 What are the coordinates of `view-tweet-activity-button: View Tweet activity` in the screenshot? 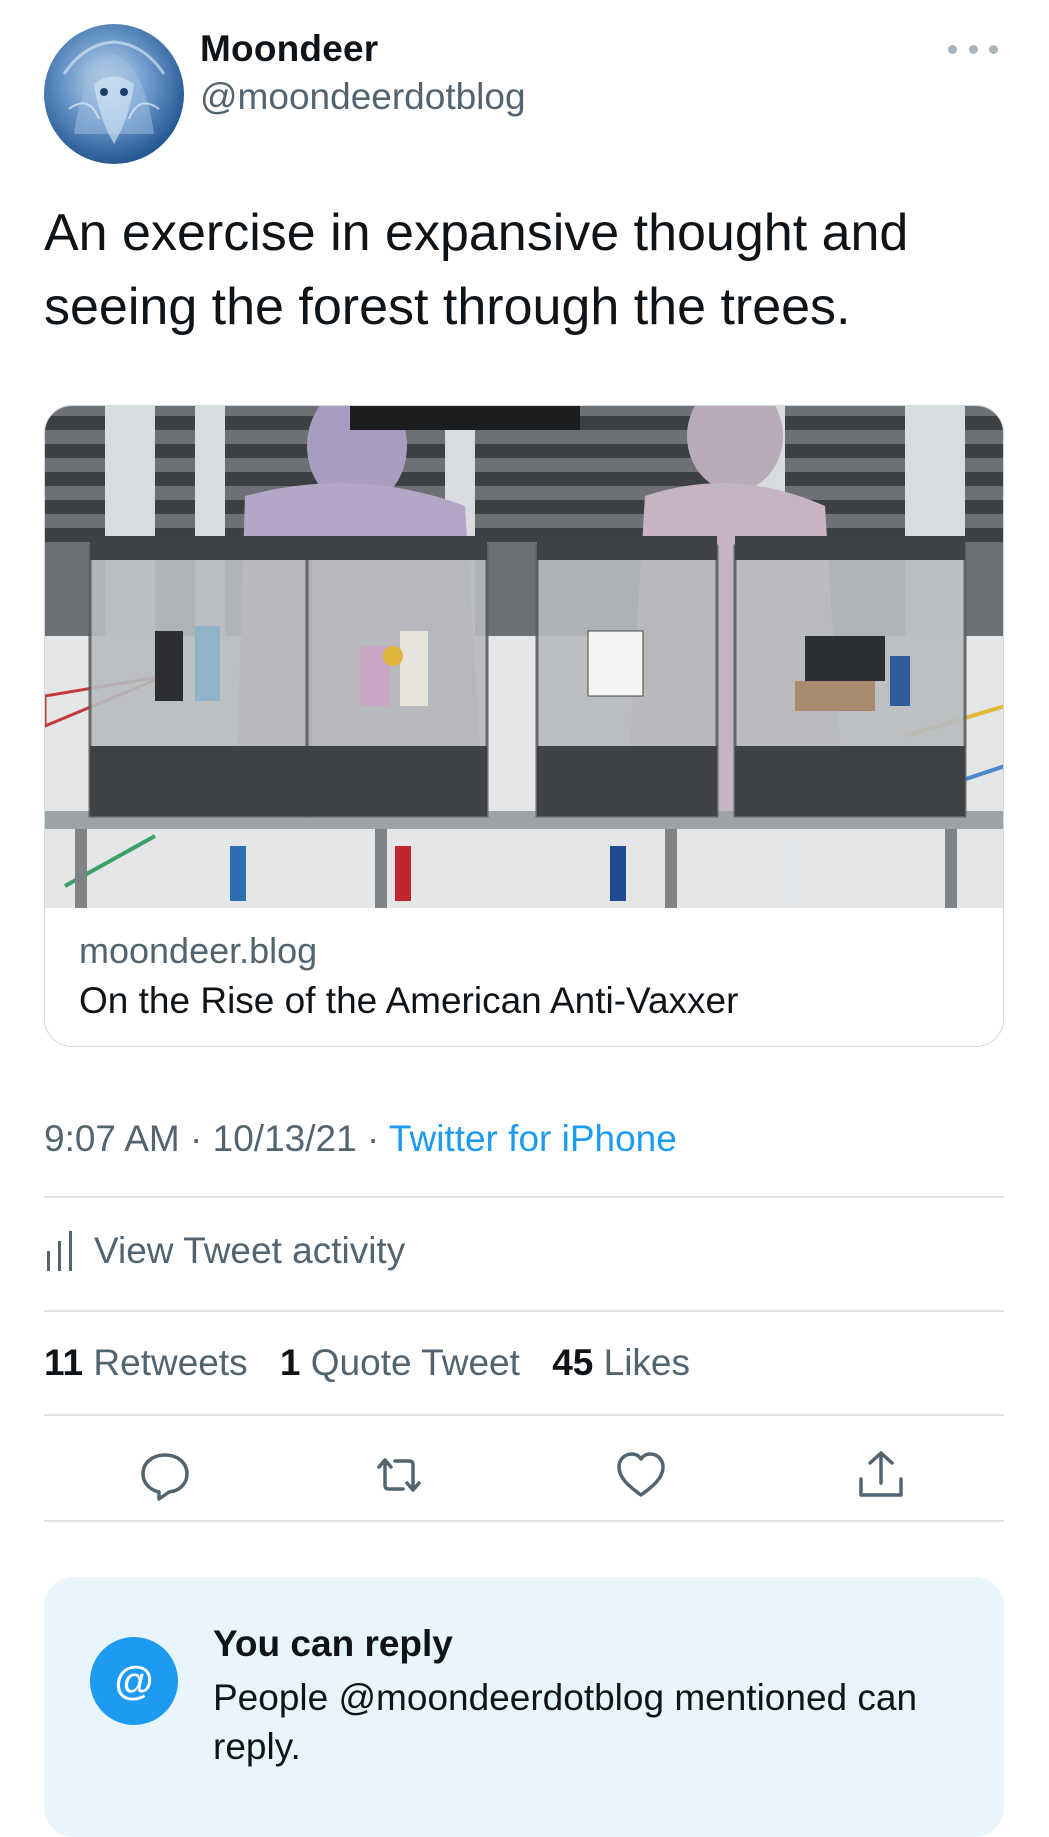 It's located at (224, 1251).